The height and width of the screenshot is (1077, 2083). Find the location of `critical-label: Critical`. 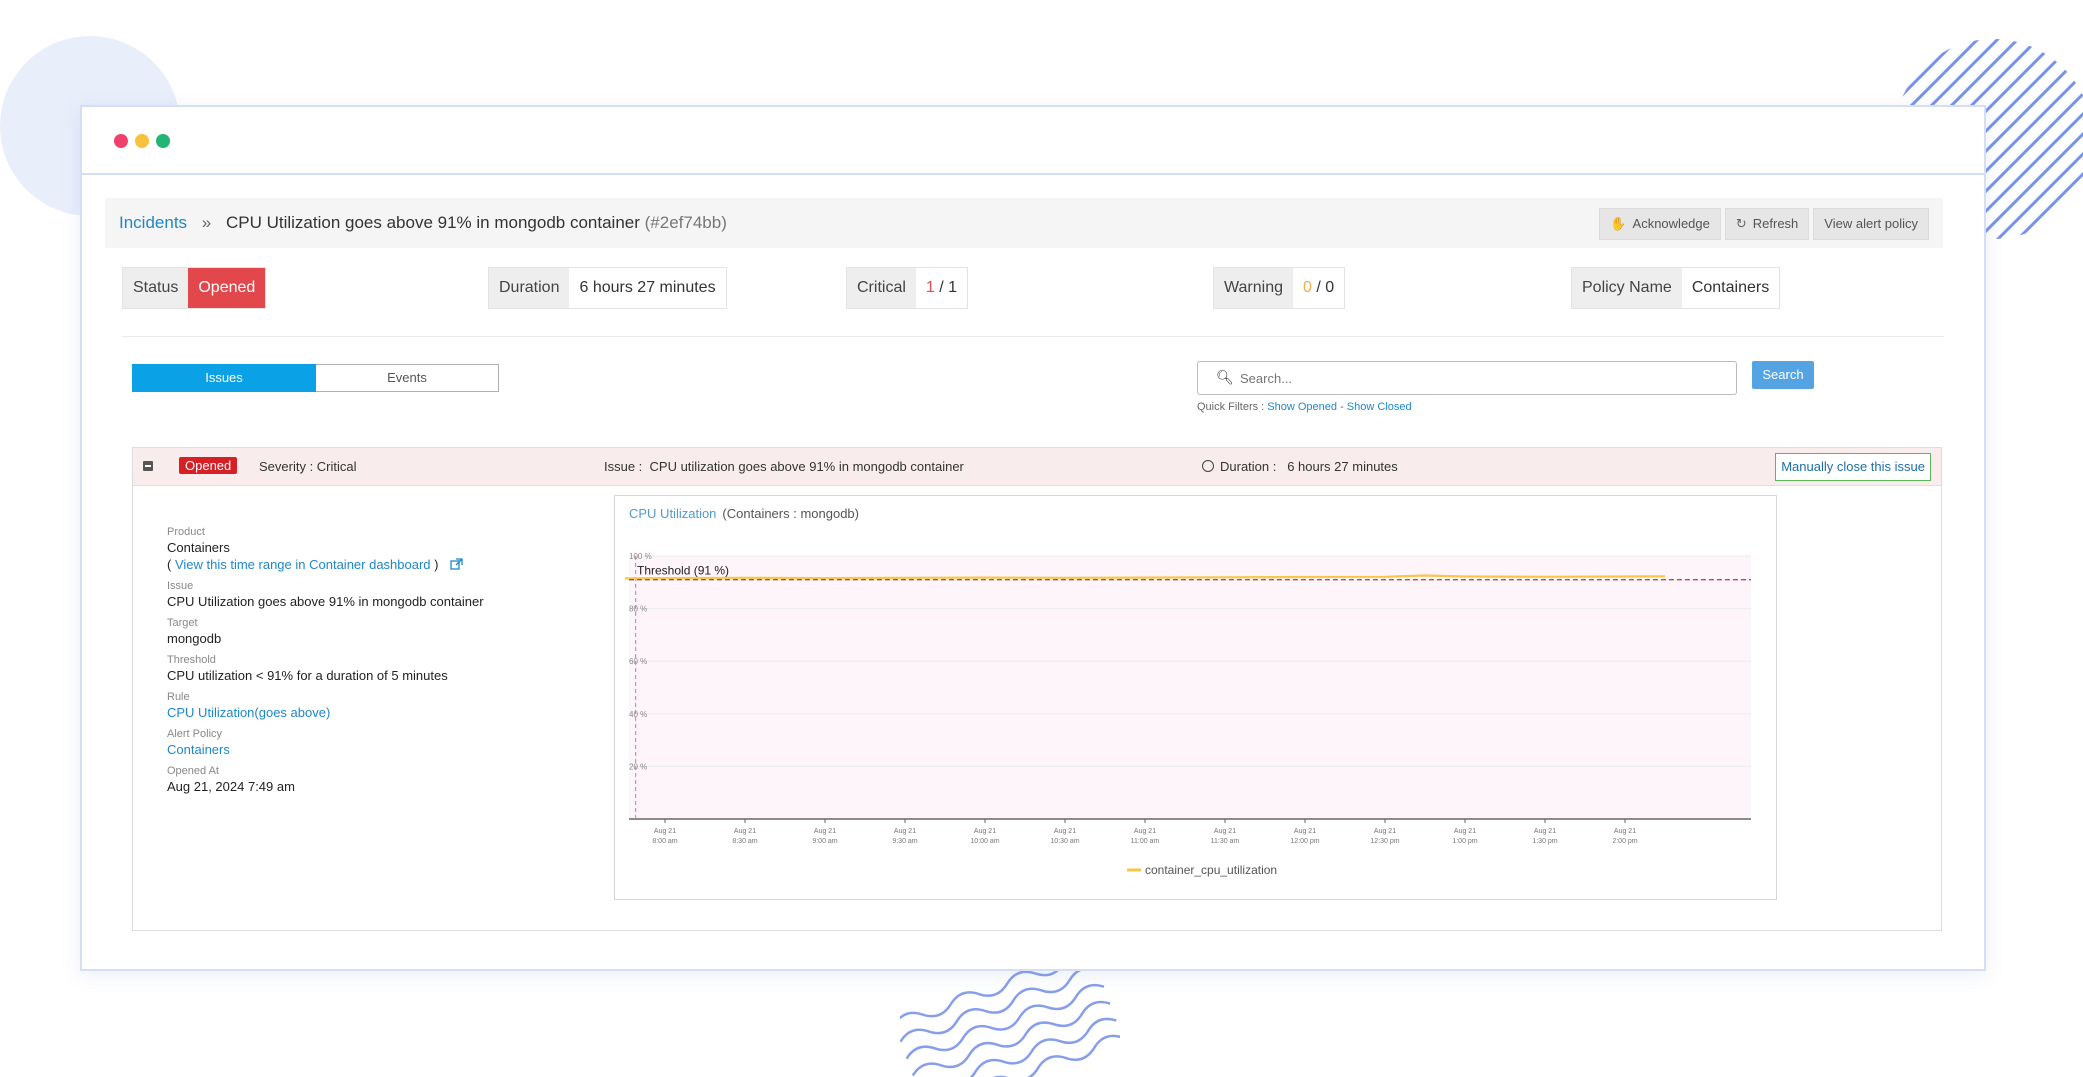

critical-label: Critical is located at coordinates (881, 288).